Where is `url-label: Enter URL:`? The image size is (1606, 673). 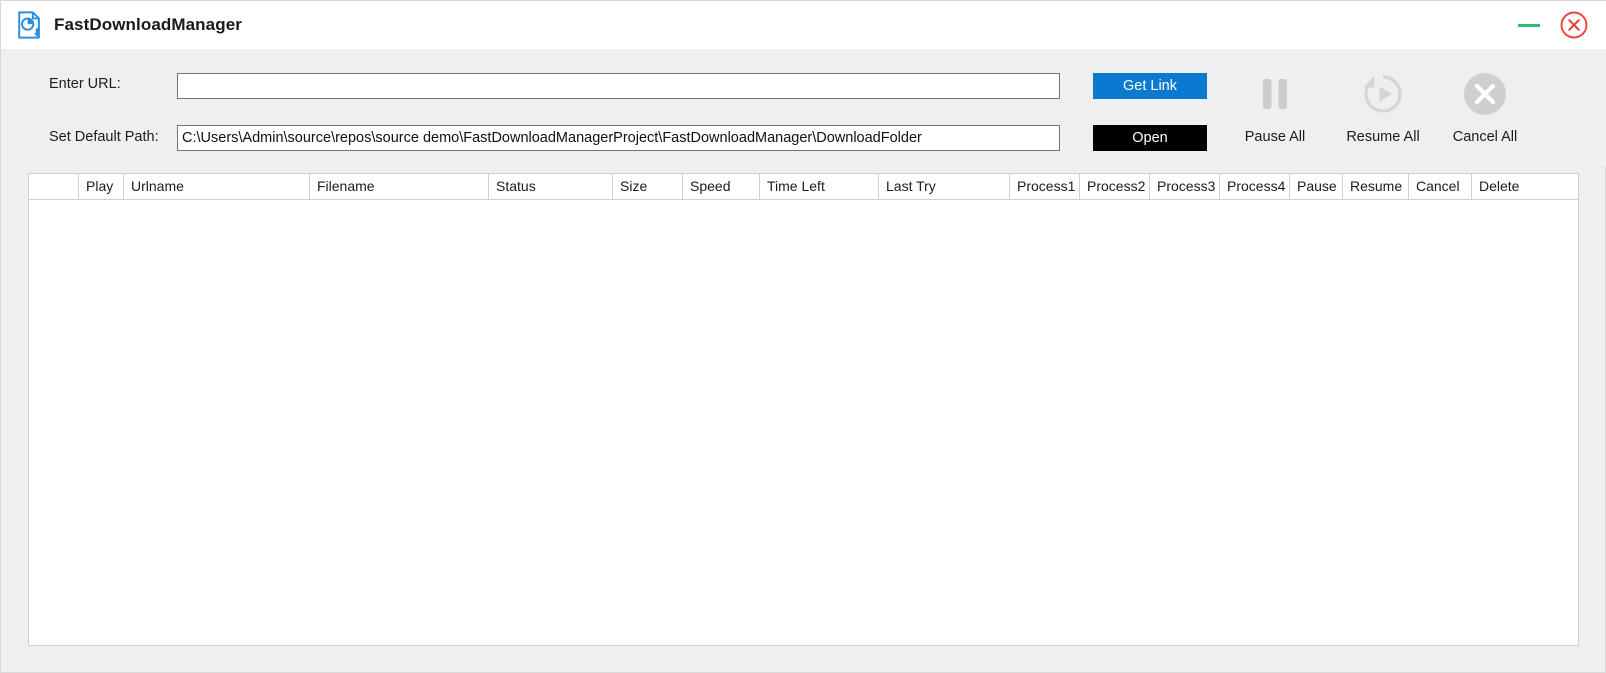 url-label: Enter URL: is located at coordinates (85, 84).